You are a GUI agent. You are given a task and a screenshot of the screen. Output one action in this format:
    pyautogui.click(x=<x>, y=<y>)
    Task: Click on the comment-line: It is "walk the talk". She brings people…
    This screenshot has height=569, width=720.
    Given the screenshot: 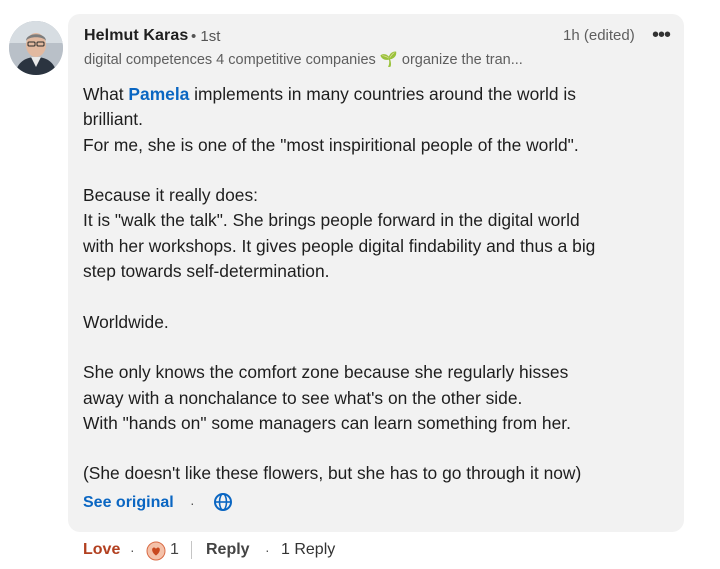 What is the action you would take?
    pyautogui.click(x=331, y=220)
    